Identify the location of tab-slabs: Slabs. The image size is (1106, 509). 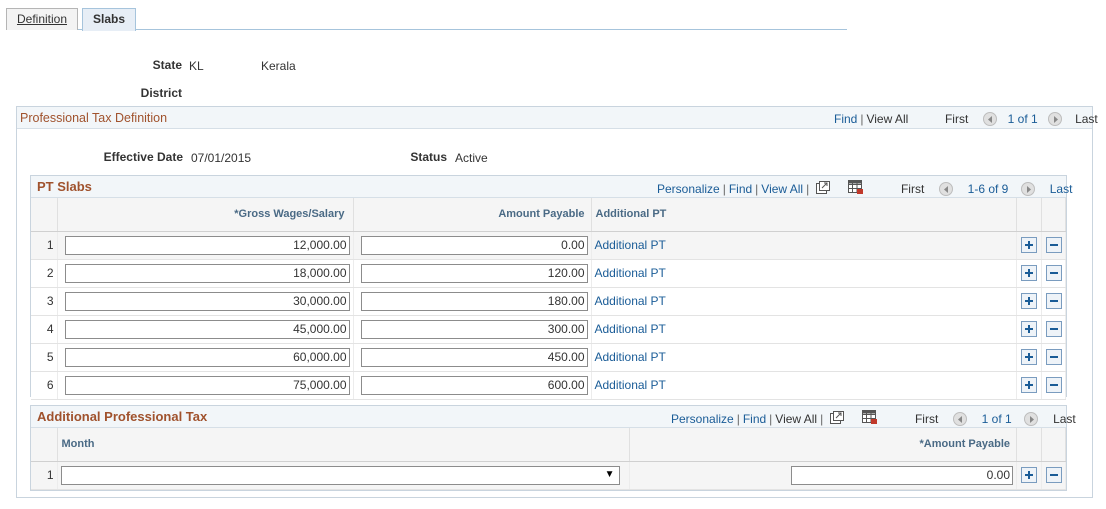
(109, 19).